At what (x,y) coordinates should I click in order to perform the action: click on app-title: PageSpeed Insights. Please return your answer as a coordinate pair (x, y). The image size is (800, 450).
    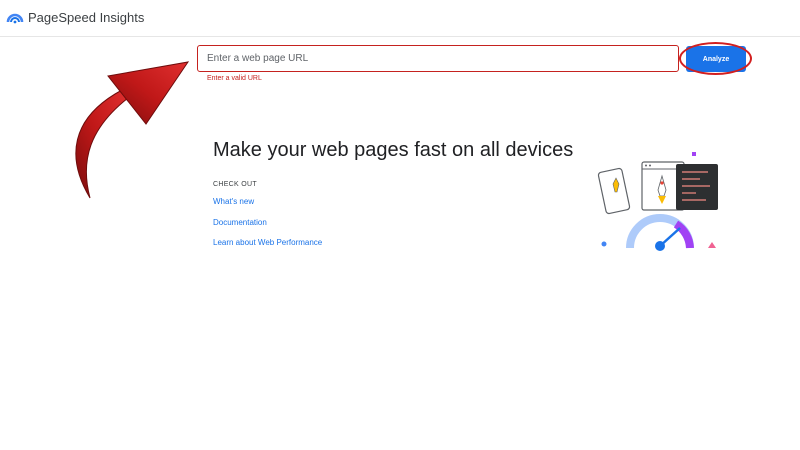
    Looking at the image, I should click on (86, 17).